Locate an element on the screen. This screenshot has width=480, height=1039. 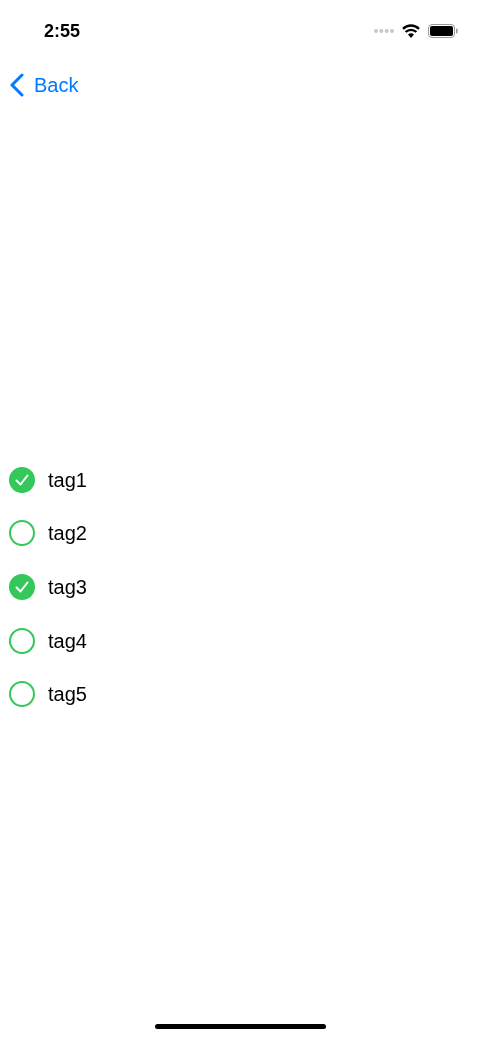
wifi-icon is located at coordinates (411, 31).